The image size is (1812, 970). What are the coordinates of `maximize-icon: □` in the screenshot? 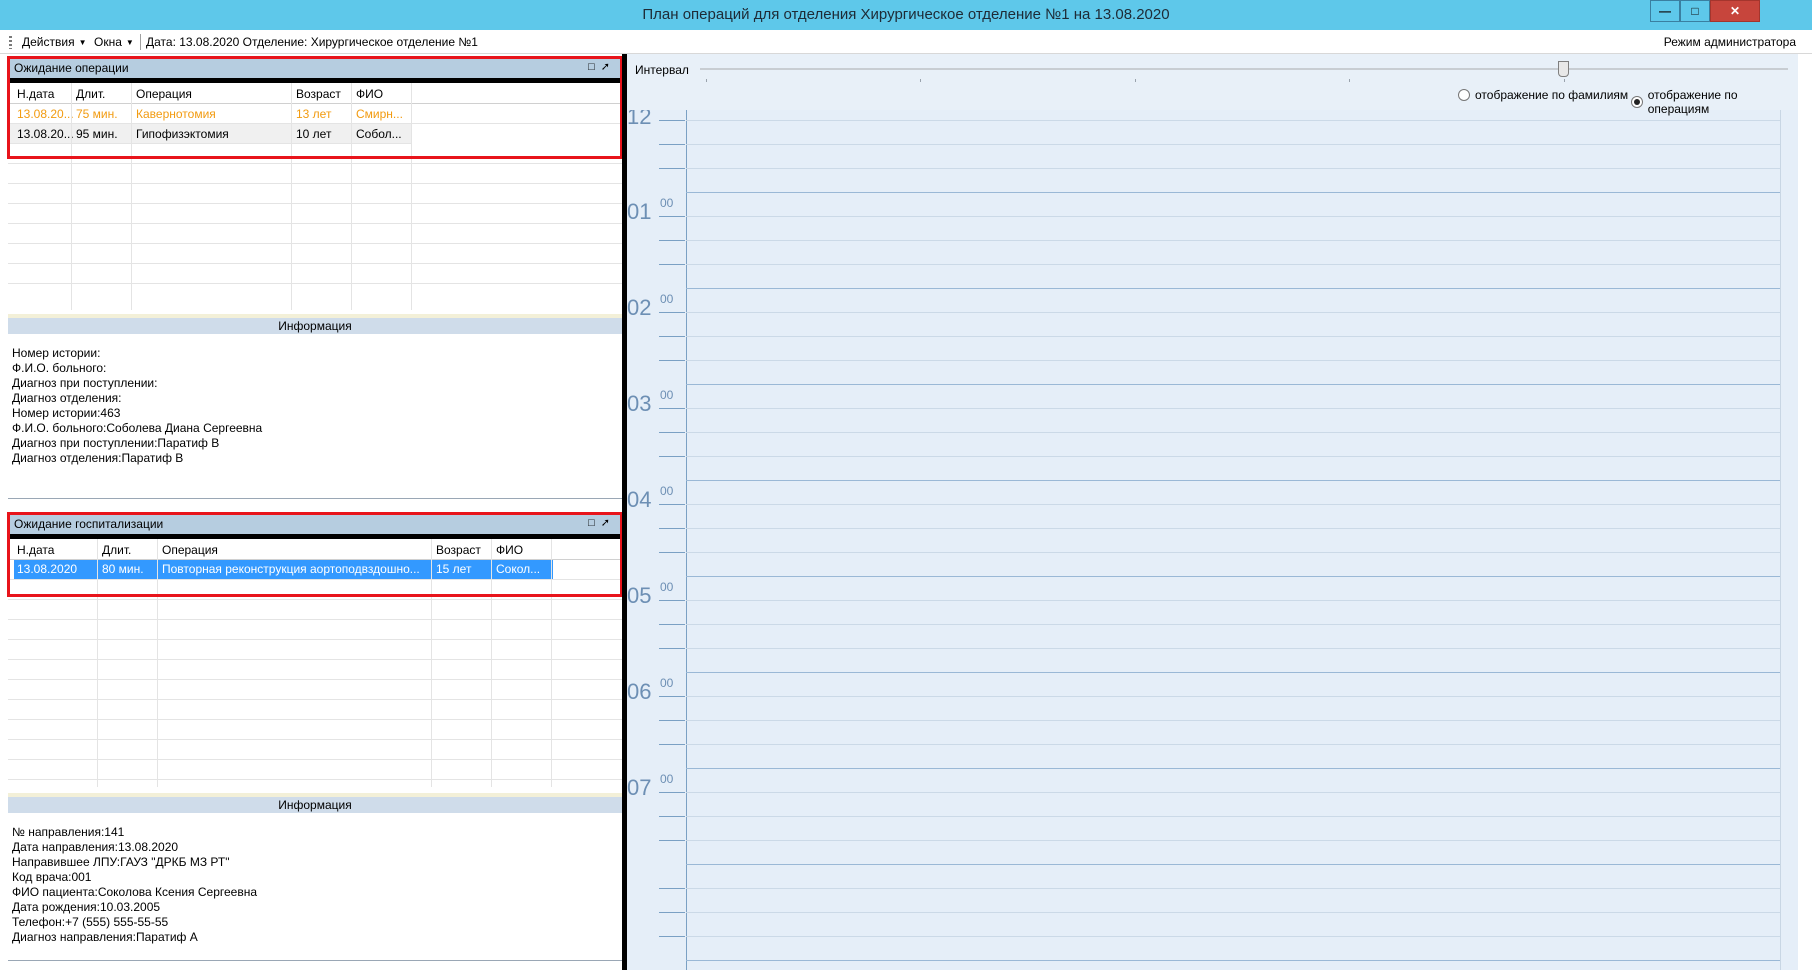 It's located at (1695, 11).